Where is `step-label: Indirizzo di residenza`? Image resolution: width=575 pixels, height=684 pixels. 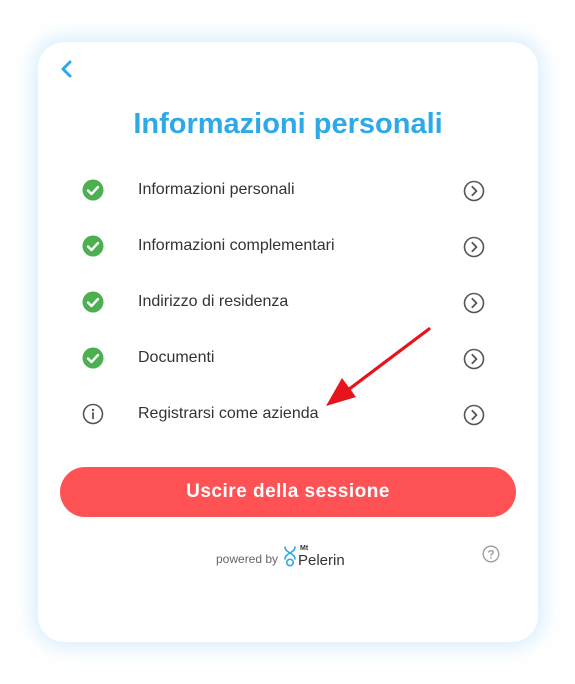 step-label: Indirizzo di residenza is located at coordinates (213, 301).